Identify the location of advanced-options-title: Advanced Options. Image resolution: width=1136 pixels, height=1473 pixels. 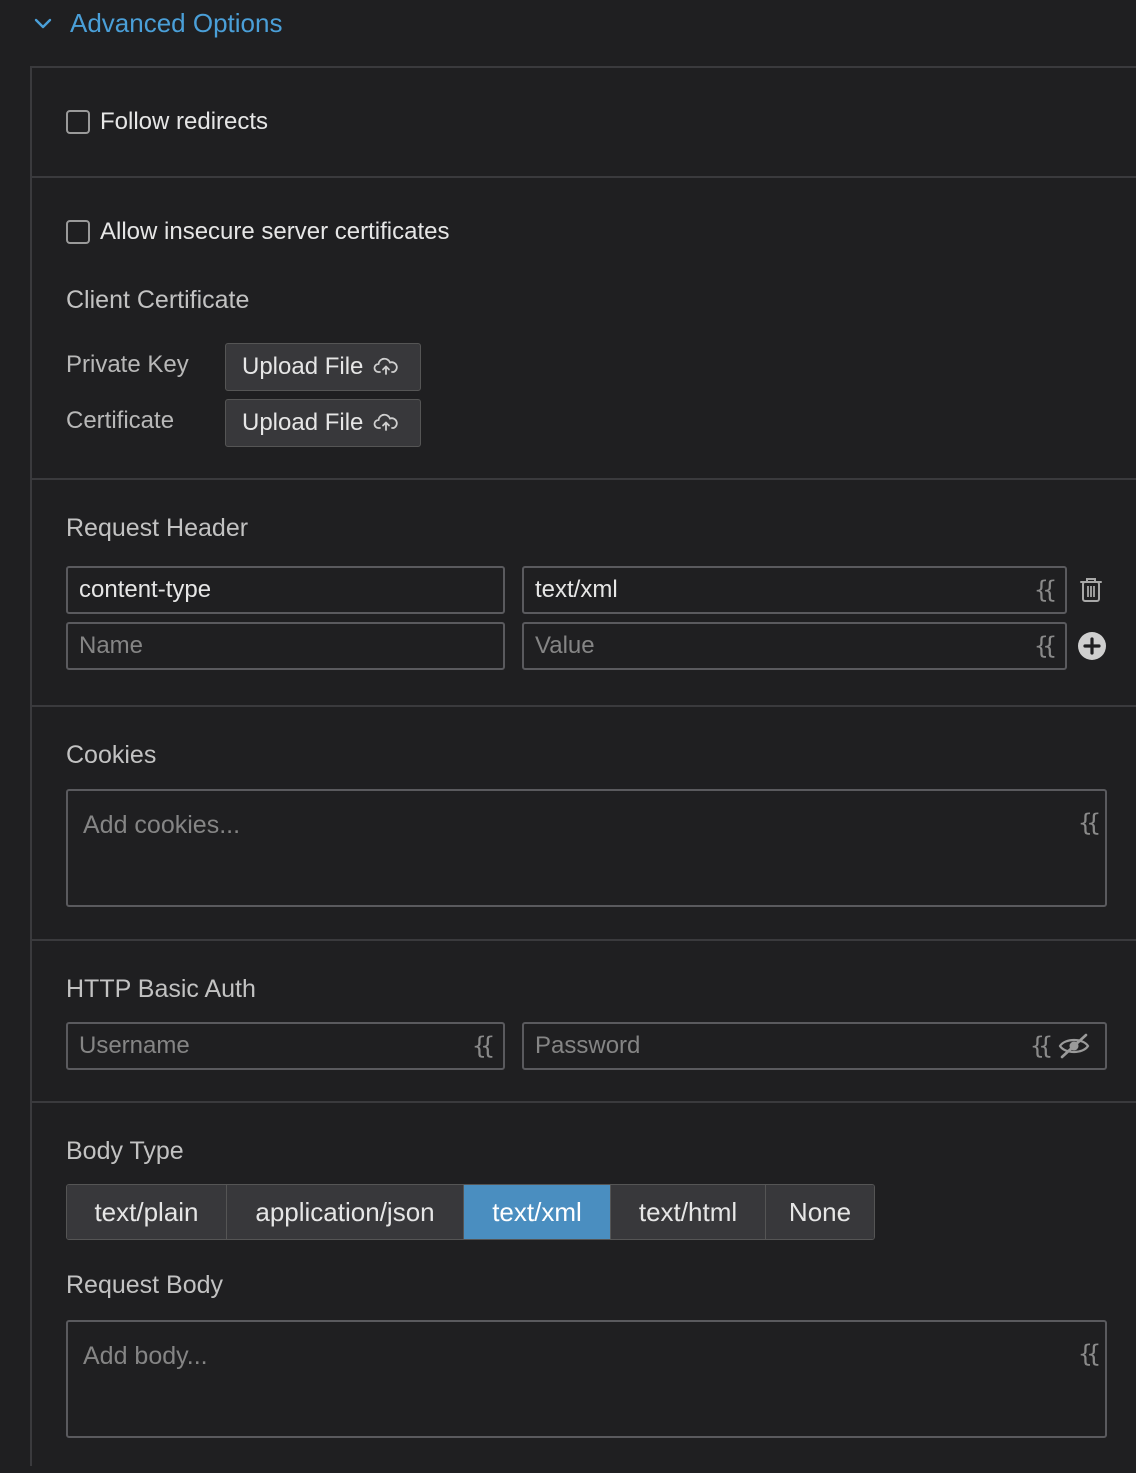
(176, 22).